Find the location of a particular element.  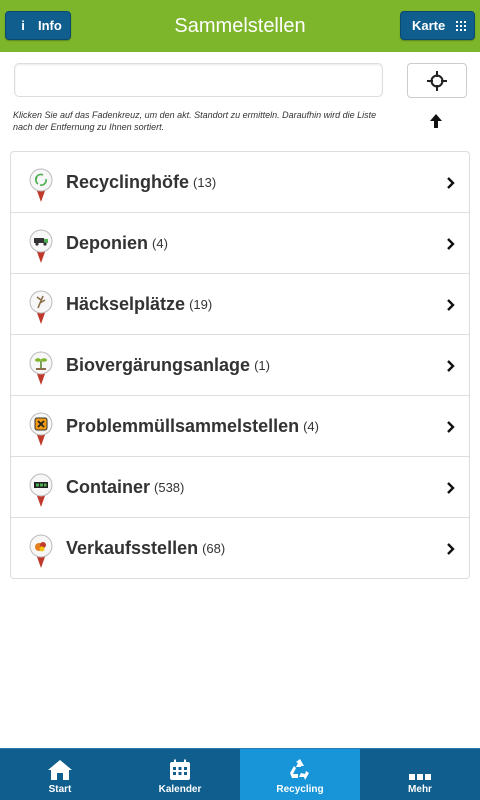

container-icon is located at coordinates (41, 490).